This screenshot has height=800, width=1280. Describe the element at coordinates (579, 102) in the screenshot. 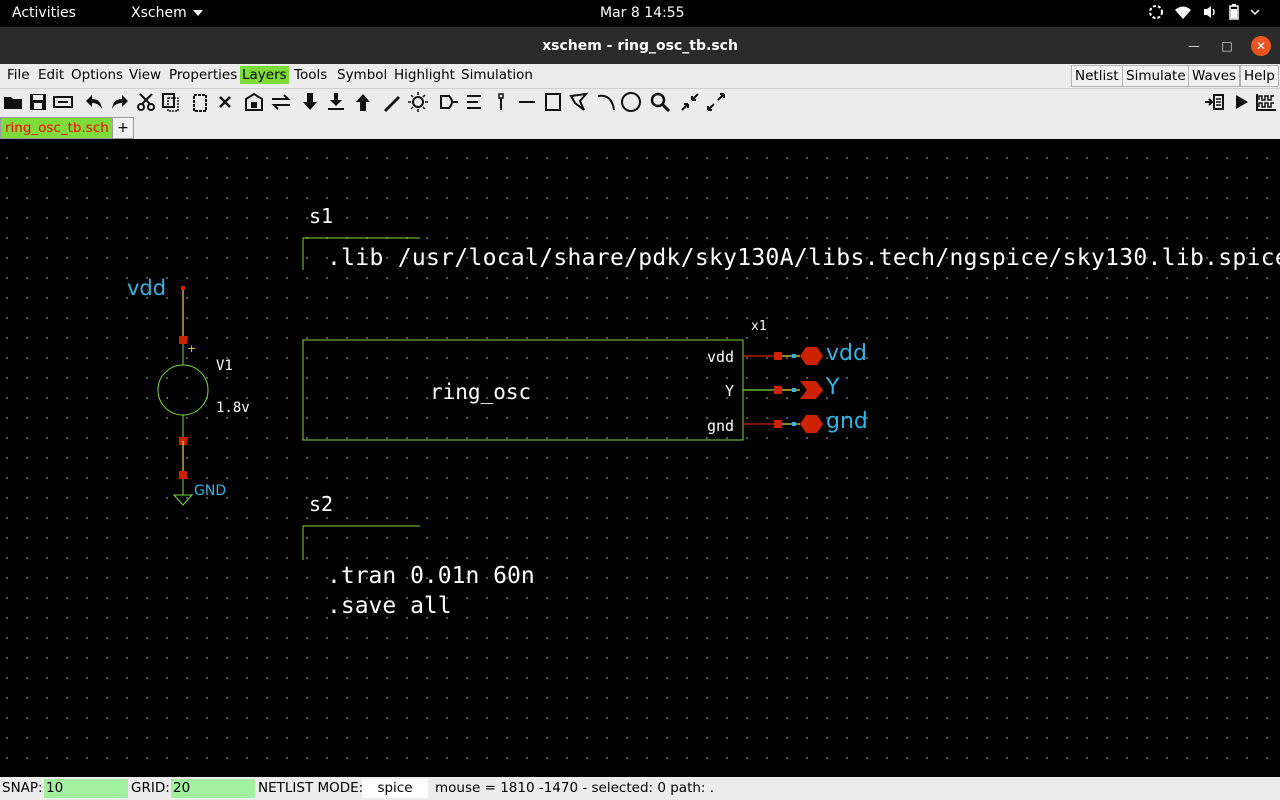

I see `polygon-icon` at that location.